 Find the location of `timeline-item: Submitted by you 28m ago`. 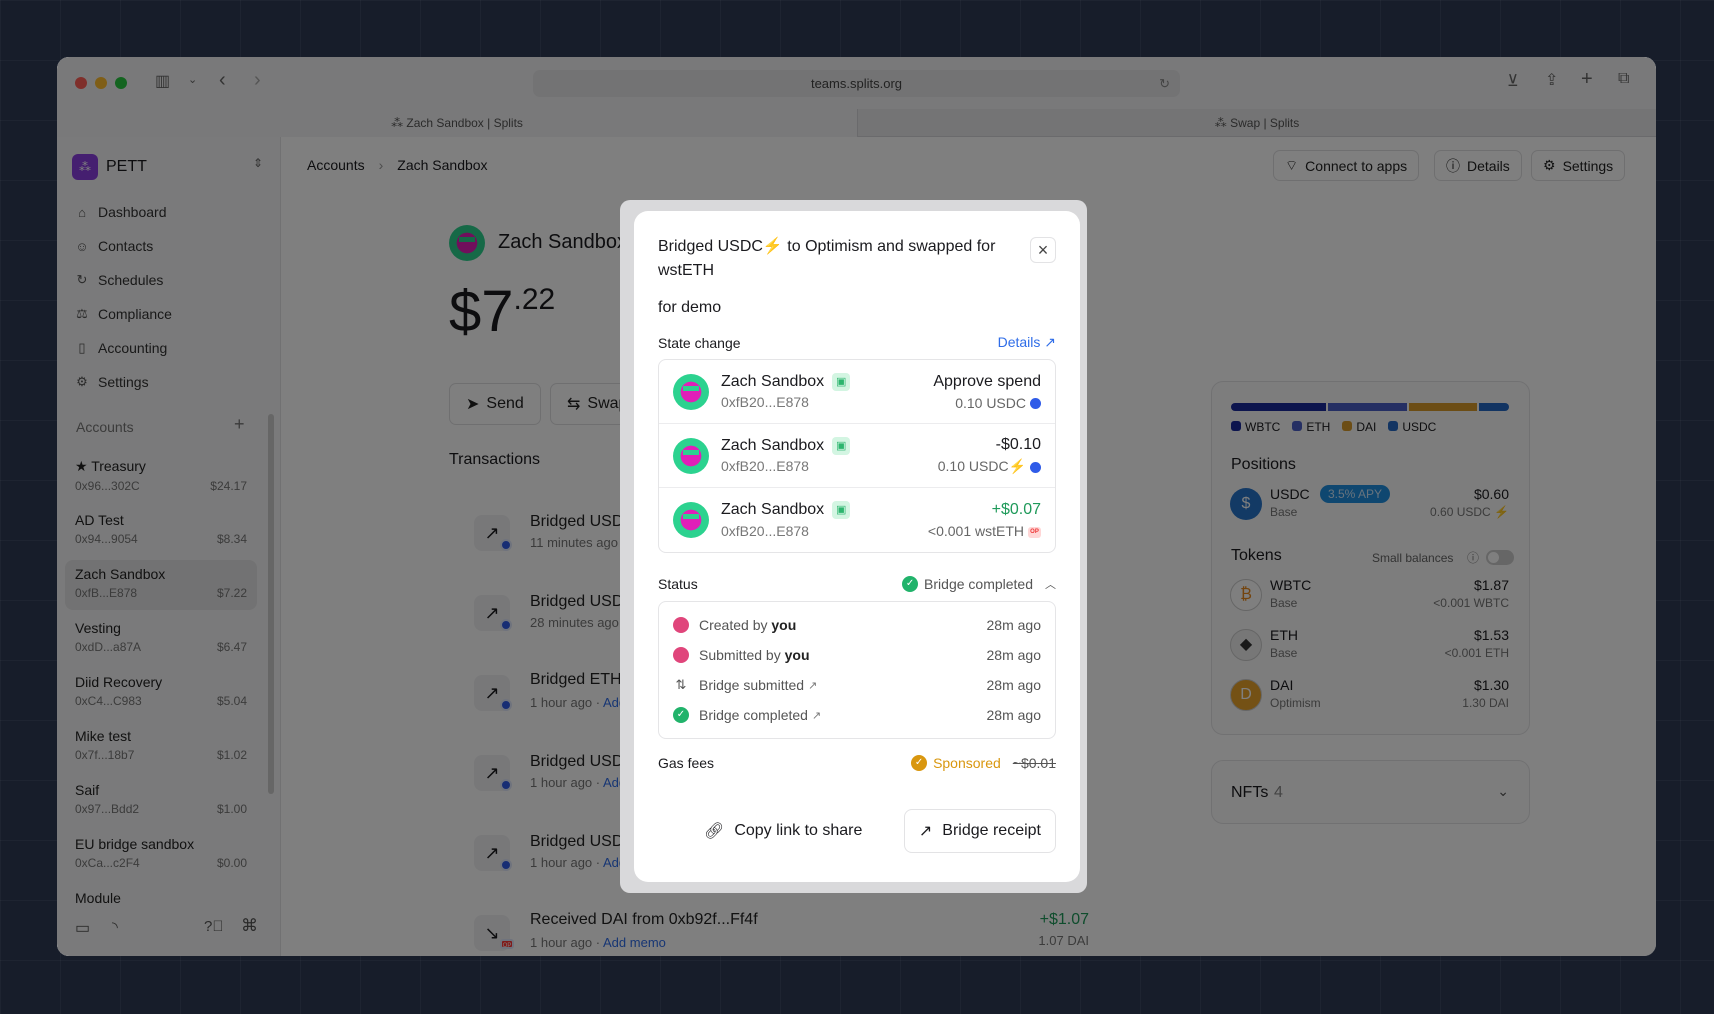

timeline-item: Submitted by you 28m ago is located at coordinates (857, 655).